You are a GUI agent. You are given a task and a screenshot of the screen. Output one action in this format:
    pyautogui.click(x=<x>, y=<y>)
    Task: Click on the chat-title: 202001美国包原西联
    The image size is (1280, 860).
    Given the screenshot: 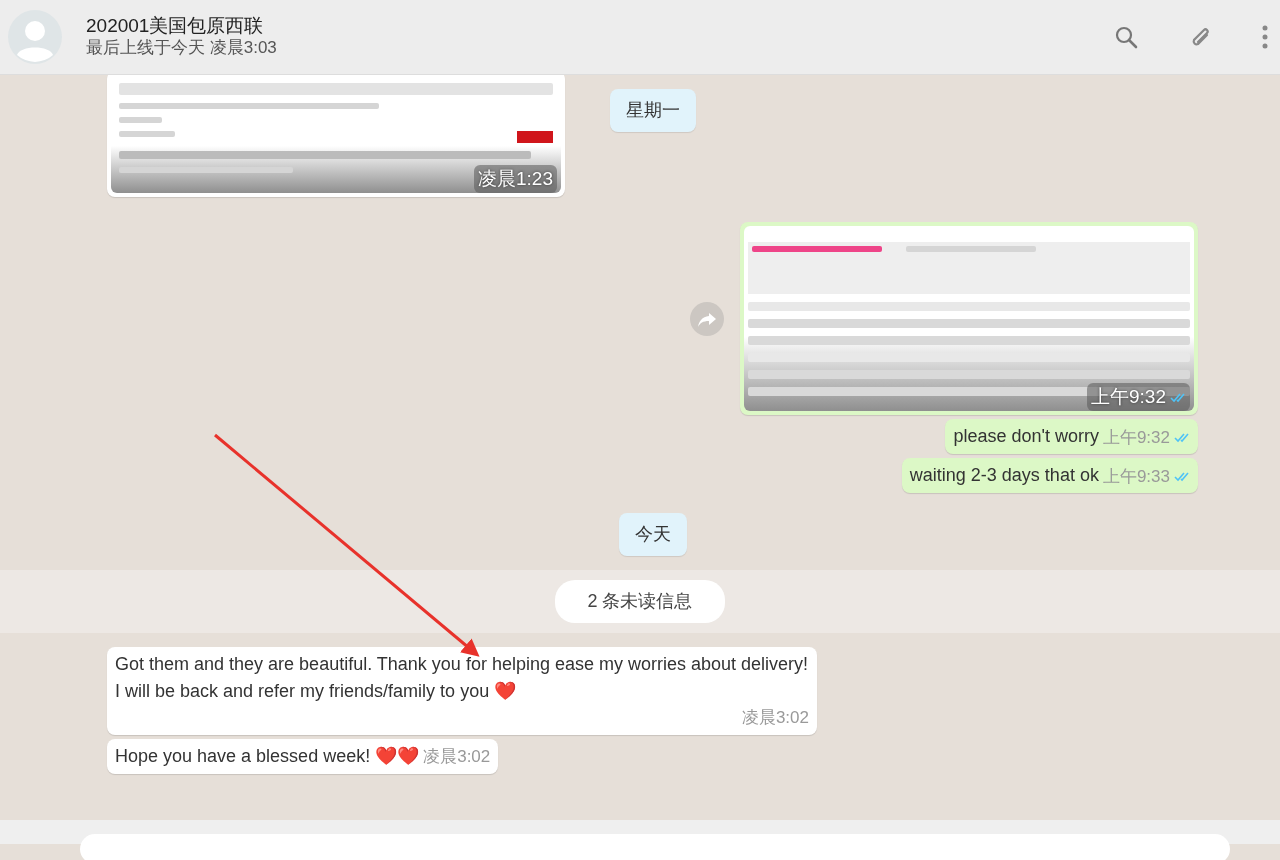 What is the action you would take?
    pyautogui.click(x=175, y=27)
    